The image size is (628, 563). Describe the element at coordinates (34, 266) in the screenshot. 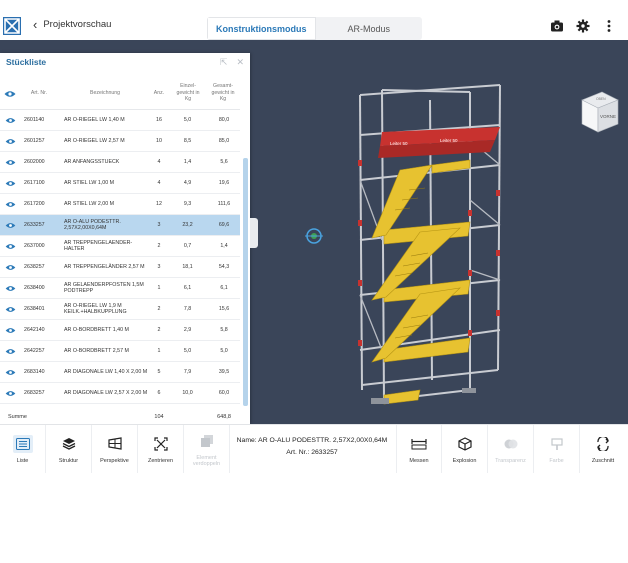

I see `cell-art-nr: 2638257` at that location.